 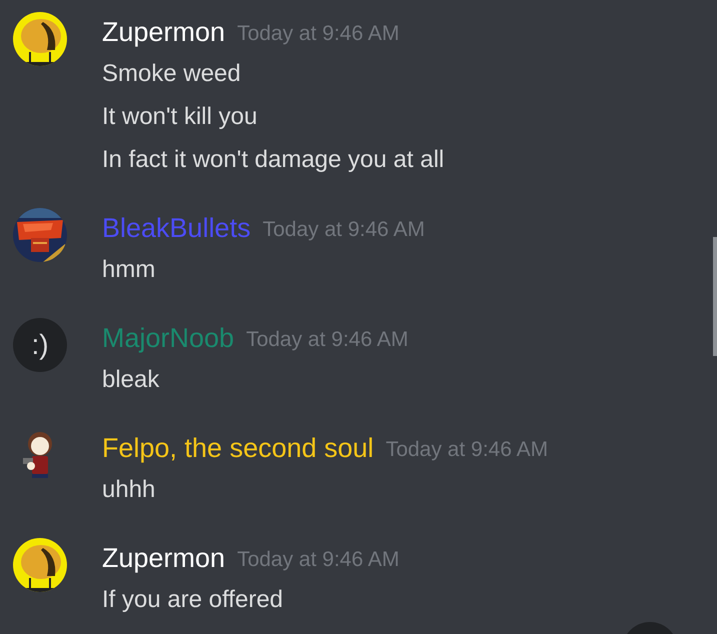 What do you see at coordinates (129, 269) in the screenshot?
I see `message-text: hmm` at bounding box center [129, 269].